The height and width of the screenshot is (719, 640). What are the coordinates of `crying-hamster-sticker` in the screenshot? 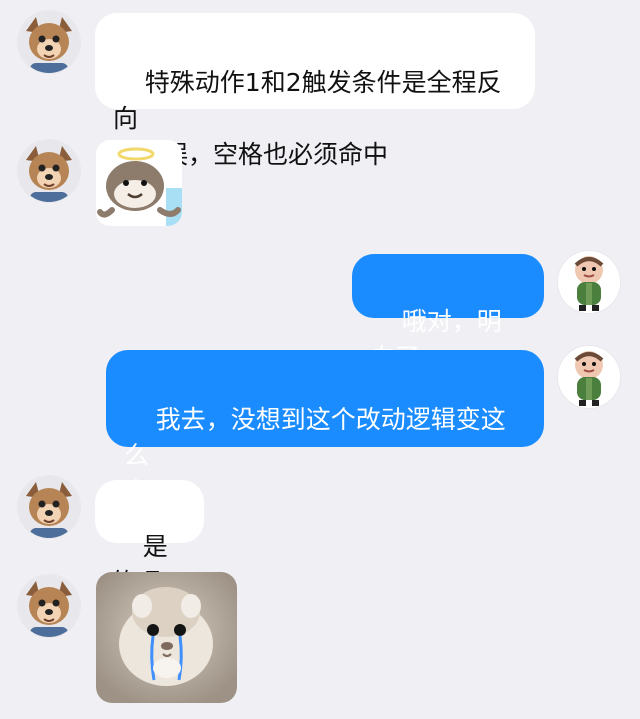 It's located at (166, 637).